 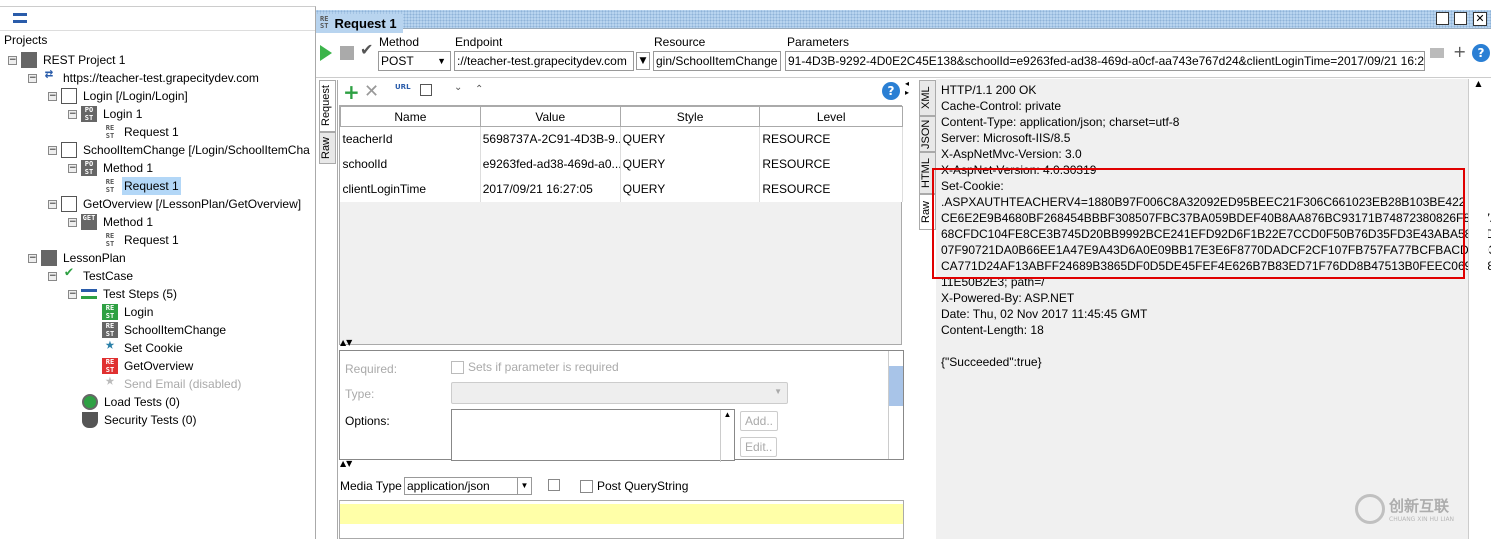 What do you see at coordinates (67, 60) in the screenshot?
I see `tree-node: − REST Project 1` at bounding box center [67, 60].